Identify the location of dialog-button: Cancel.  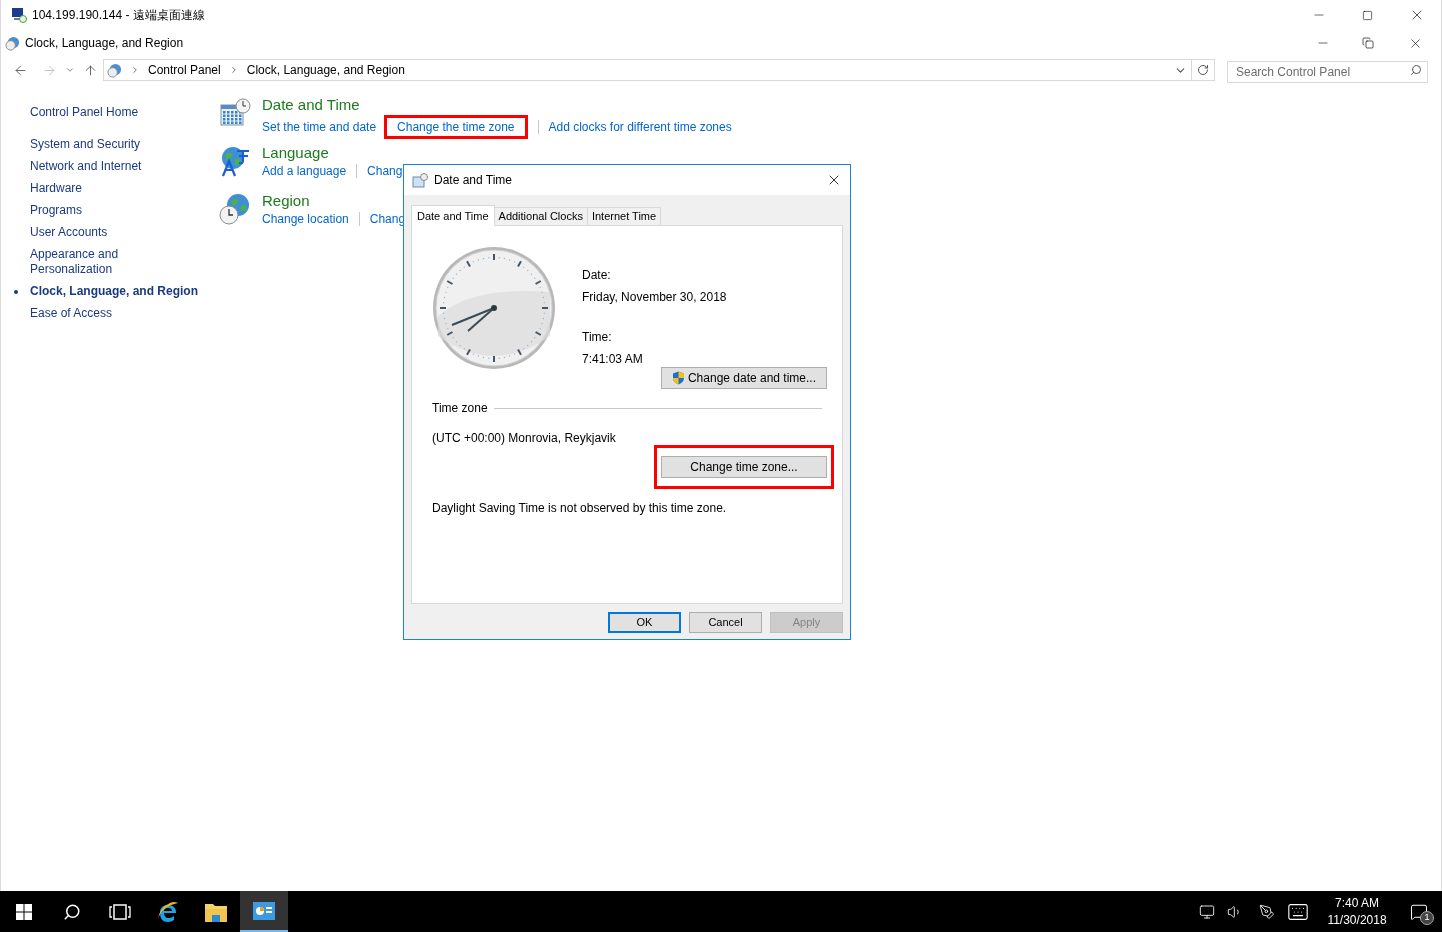
(725, 622).